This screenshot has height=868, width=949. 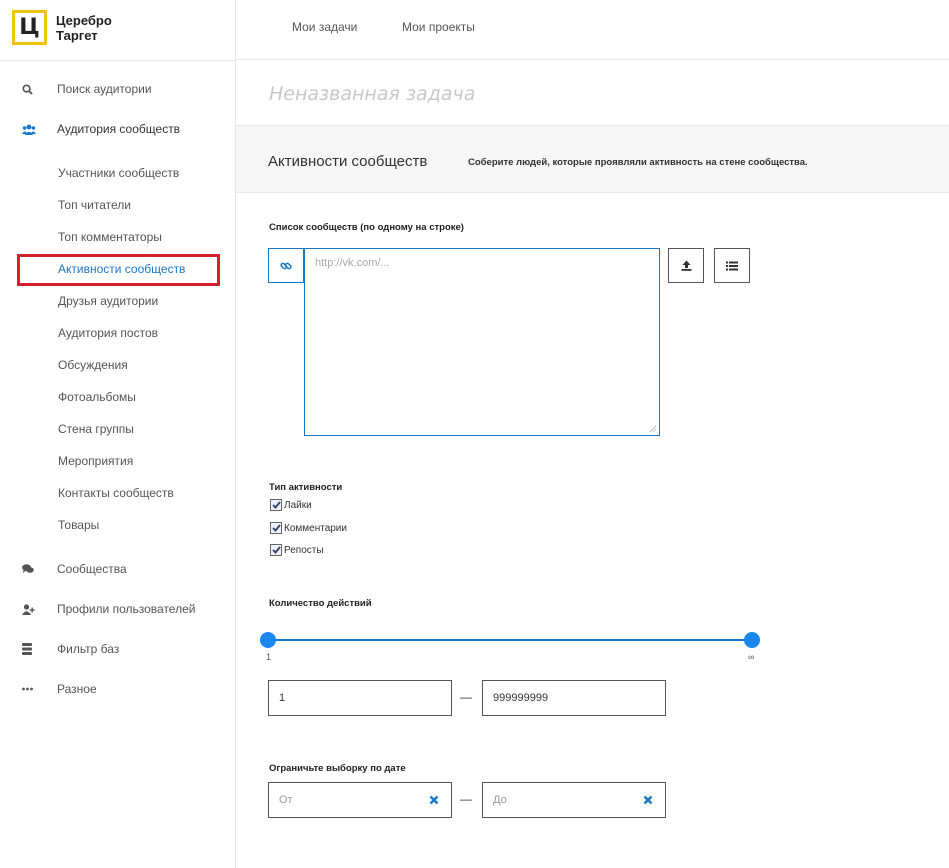 What do you see at coordinates (110, 237) in the screenshot?
I see `sidebar-subitem-top-commenters: Топ комментаторы` at bounding box center [110, 237].